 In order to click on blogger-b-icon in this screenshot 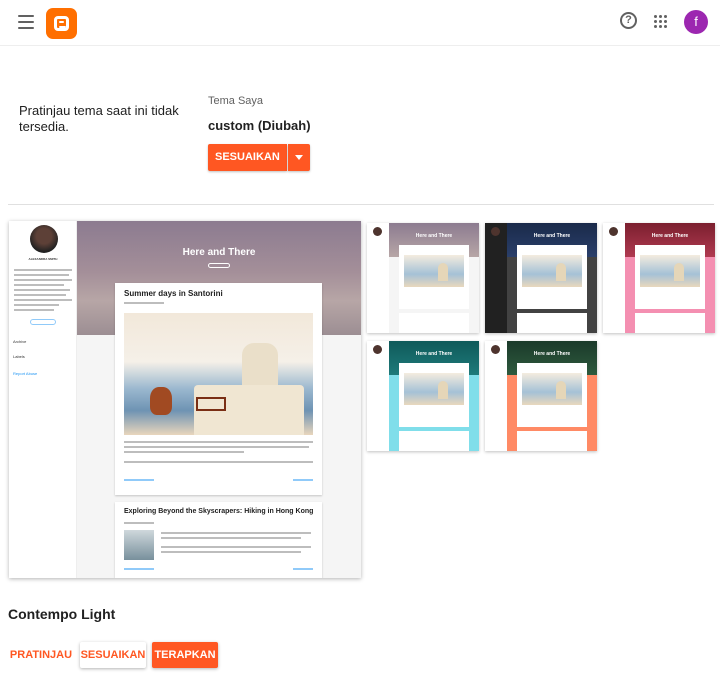, I will do `click(61, 23)`.